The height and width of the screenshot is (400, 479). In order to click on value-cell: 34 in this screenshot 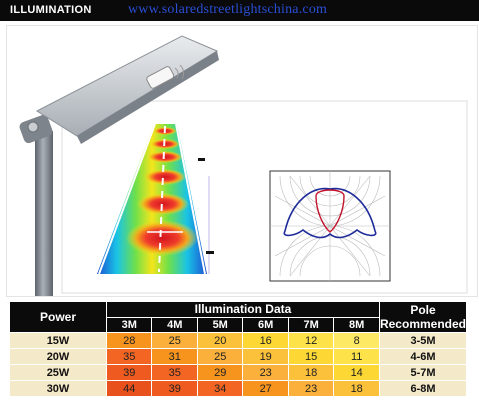, I will do `click(220, 388)`.